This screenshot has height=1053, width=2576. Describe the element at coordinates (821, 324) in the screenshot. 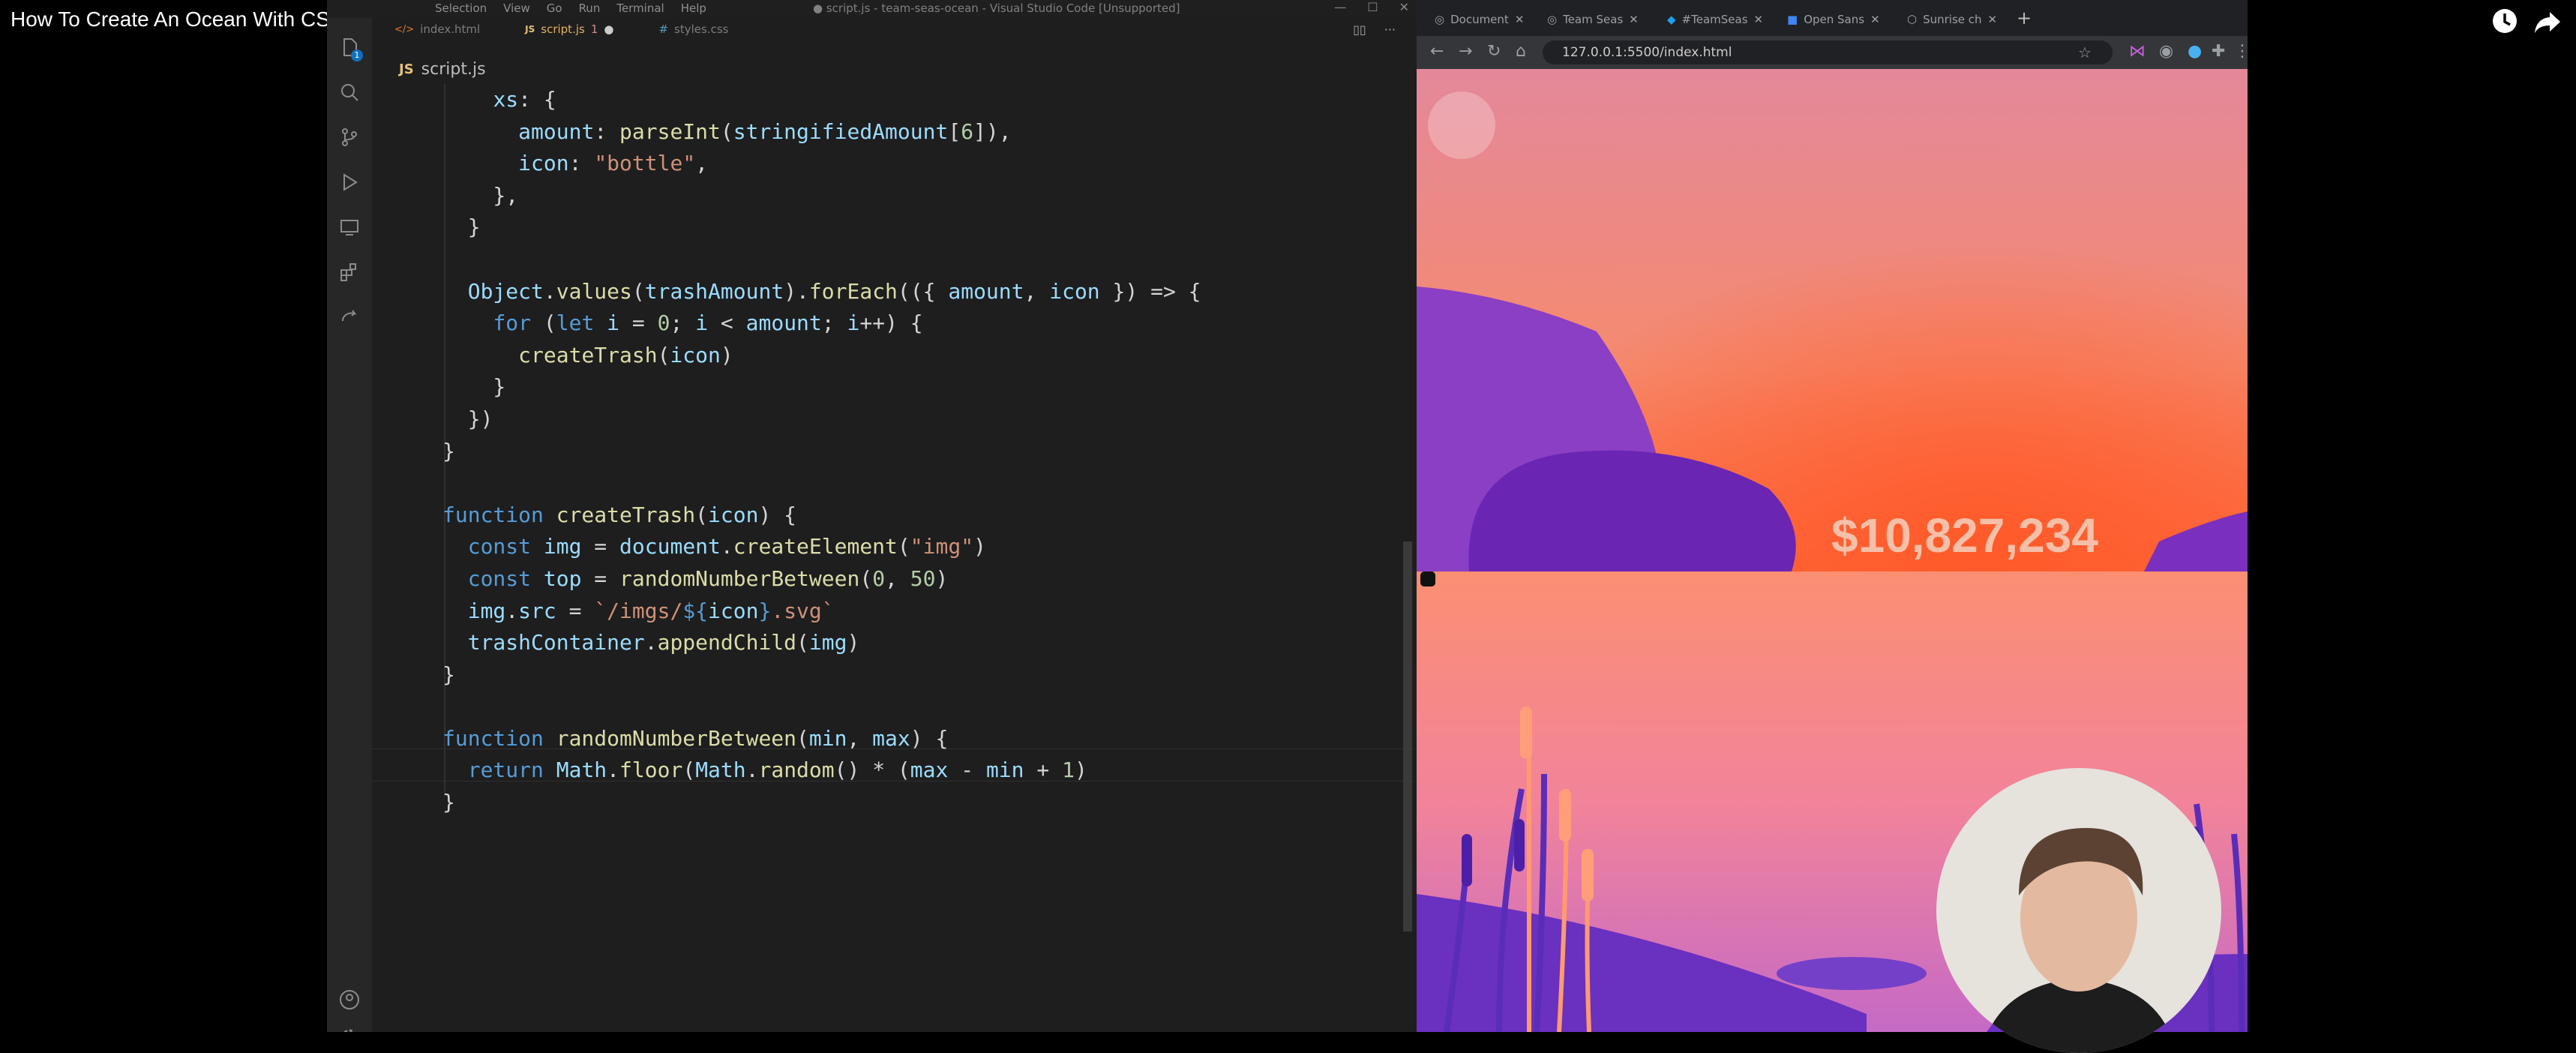

I see `code-line: for (let i = 0; i < amount; i++) {` at that location.